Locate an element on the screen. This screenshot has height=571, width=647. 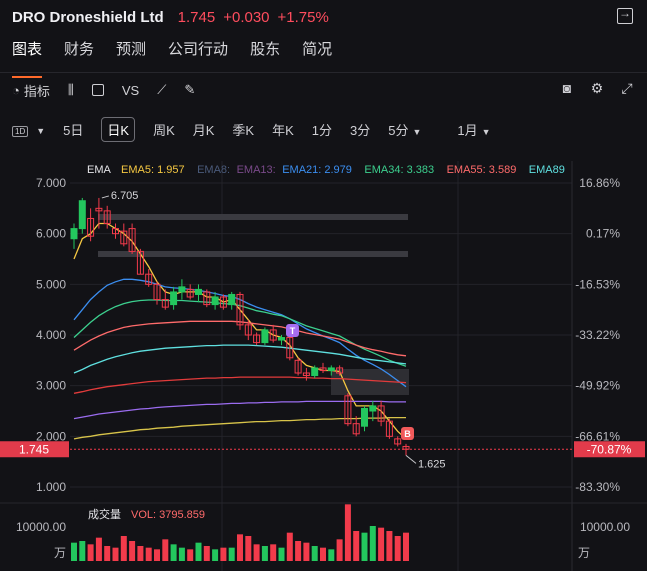
price-change: +0.030 is located at coordinates (246, 17).